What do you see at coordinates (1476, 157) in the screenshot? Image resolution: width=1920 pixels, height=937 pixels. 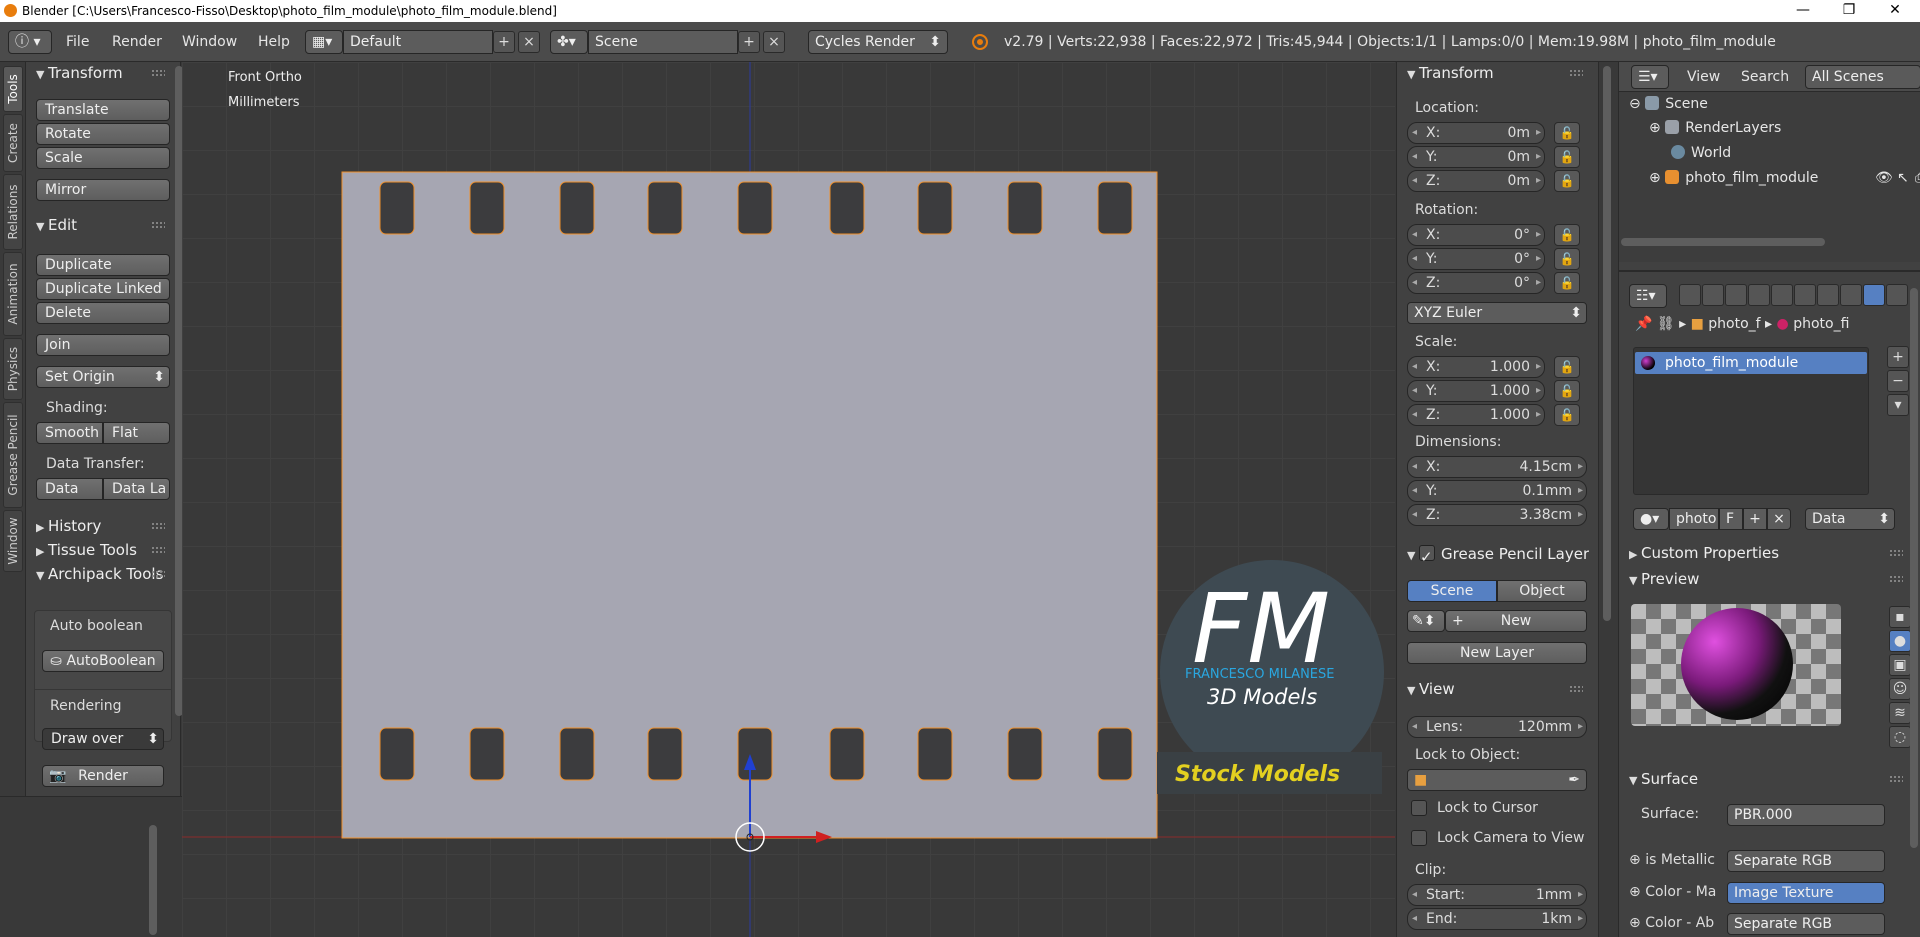 I see `location-y-field: Y: 0m` at bounding box center [1476, 157].